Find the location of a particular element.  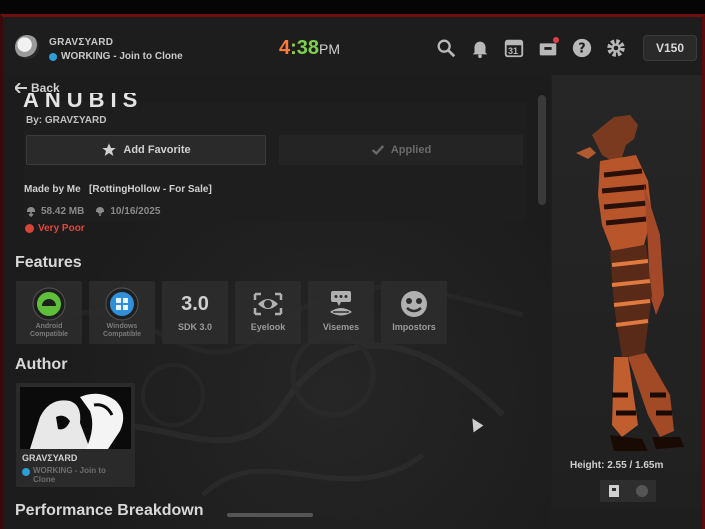

add-favorite-button: Add Favorite is located at coordinates (146, 150).